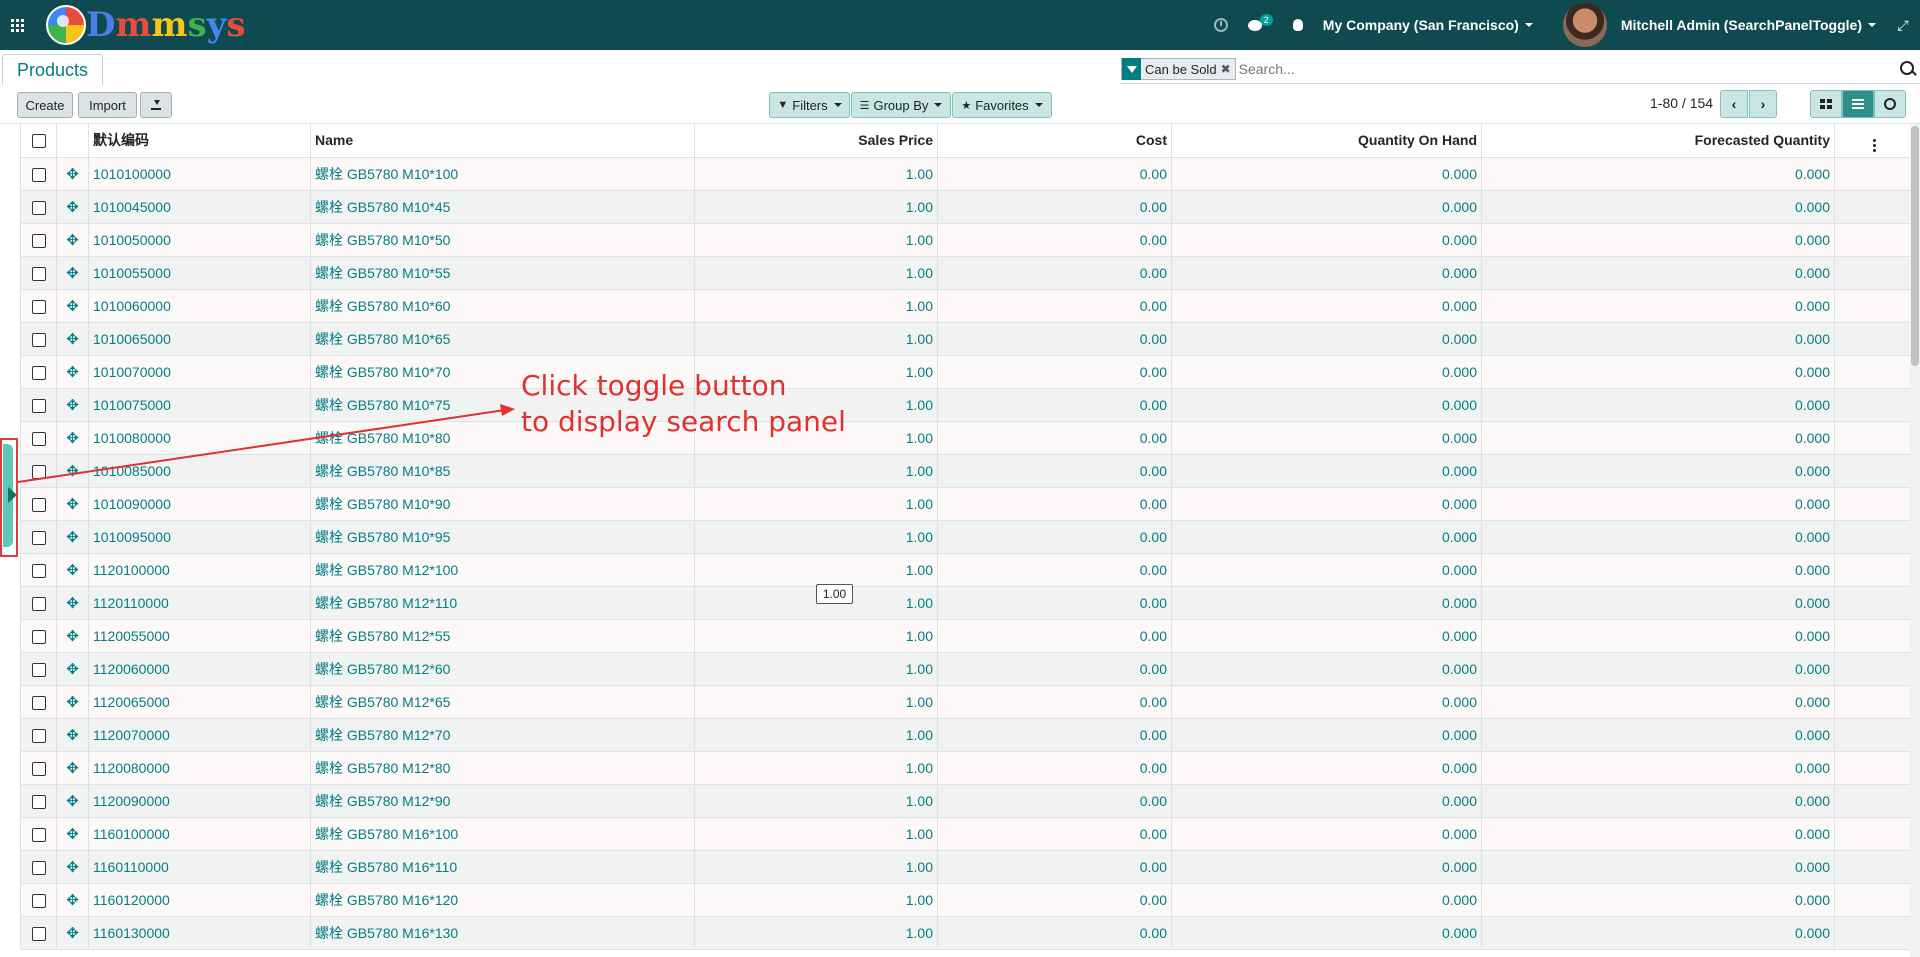  Describe the element at coordinates (809, 105) in the screenshot. I see `filters-button: ▼ Filters` at that location.